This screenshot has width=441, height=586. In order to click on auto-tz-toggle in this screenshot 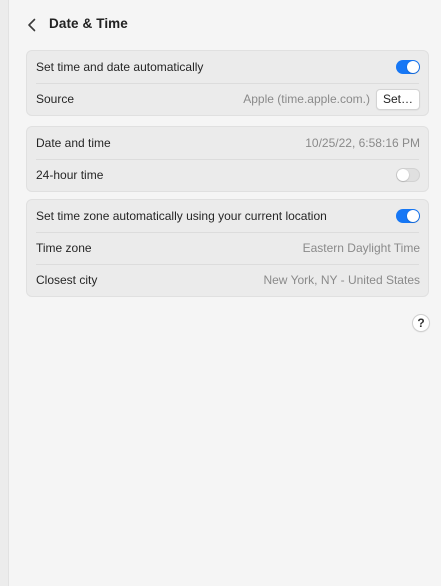, I will do `click(408, 216)`.